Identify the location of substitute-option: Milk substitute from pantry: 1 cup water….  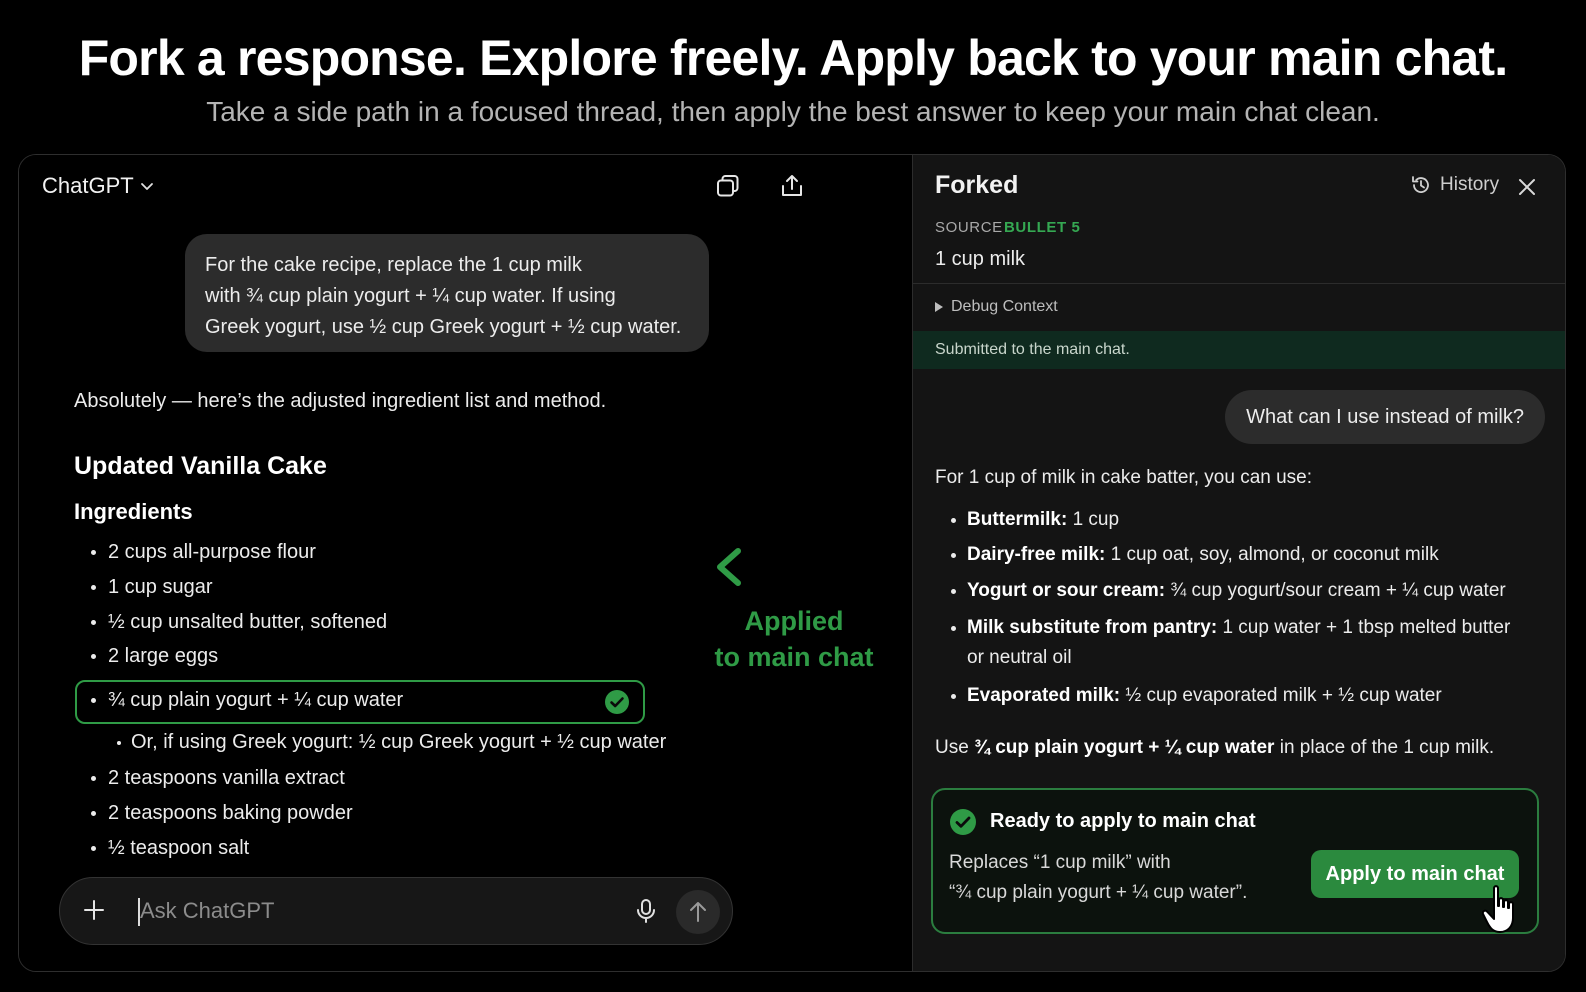
(1231, 643).